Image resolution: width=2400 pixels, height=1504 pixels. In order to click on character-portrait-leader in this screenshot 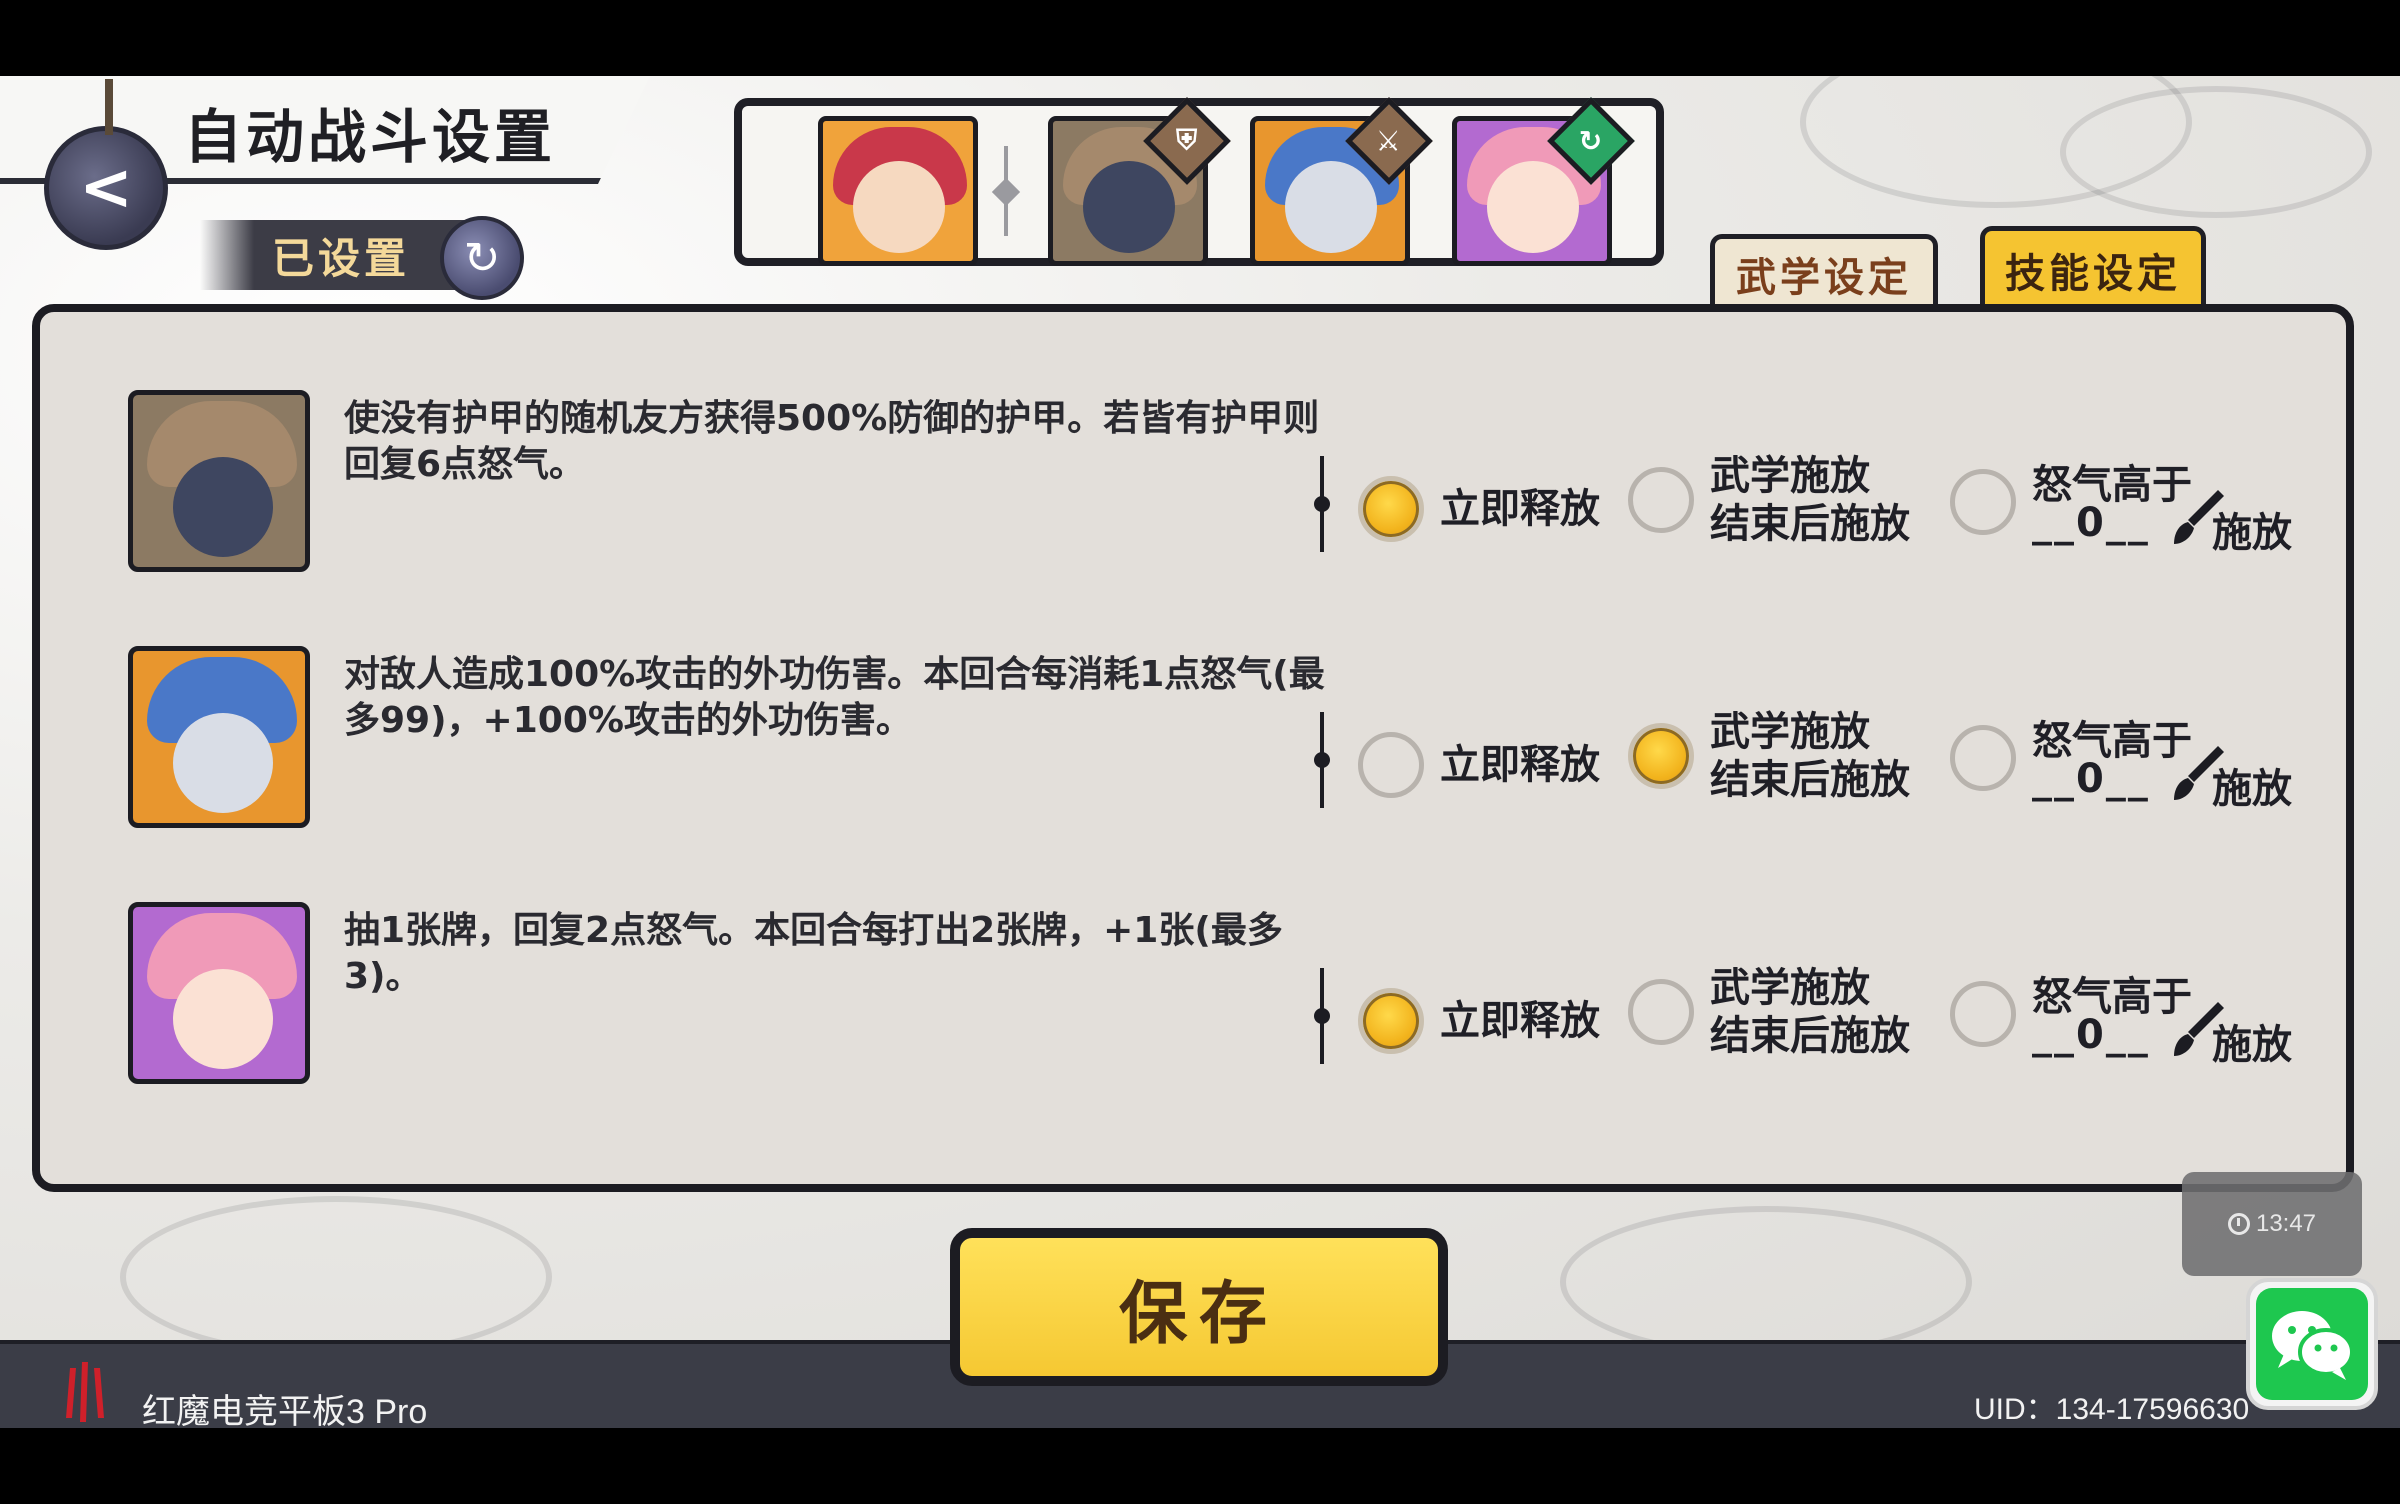, I will do `click(898, 191)`.